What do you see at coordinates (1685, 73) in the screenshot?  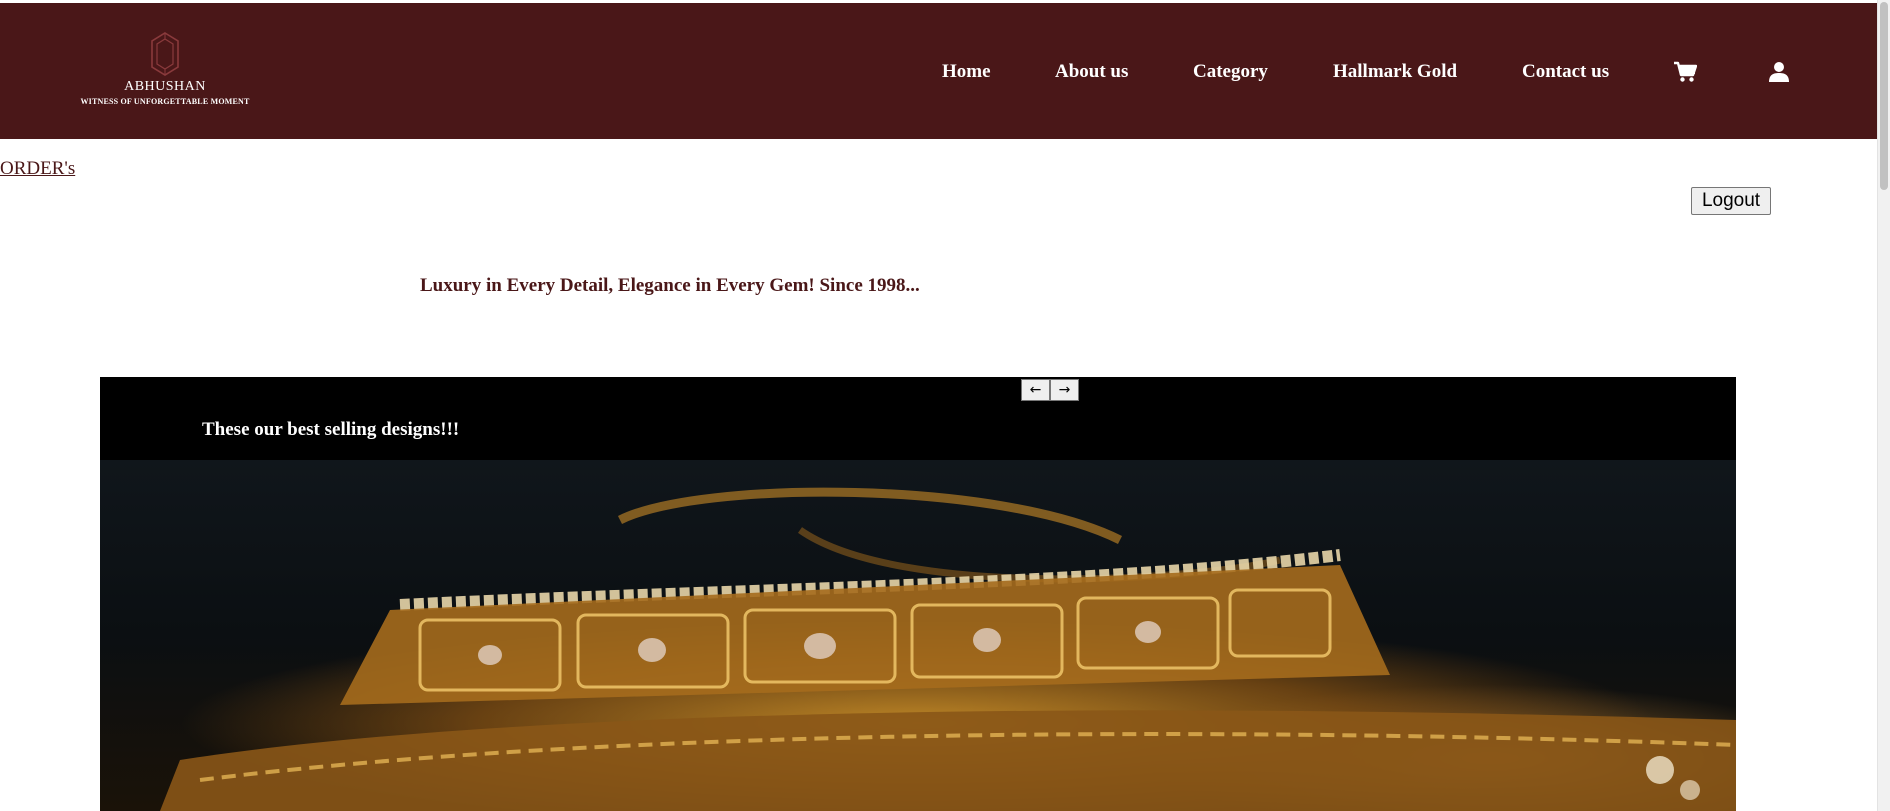 I see `cart-icon` at bounding box center [1685, 73].